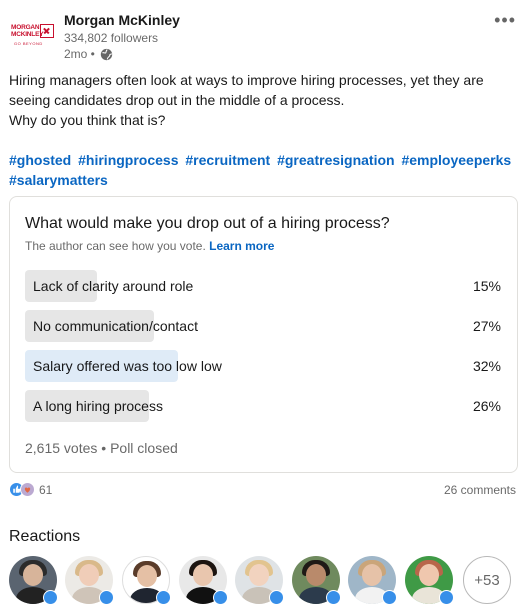 This screenshot has height=615, width=528. What do you see at coordinates (487, 580) in the screenshot?
I see `more-reactions-button: +53` at bounding box center [487, 580].